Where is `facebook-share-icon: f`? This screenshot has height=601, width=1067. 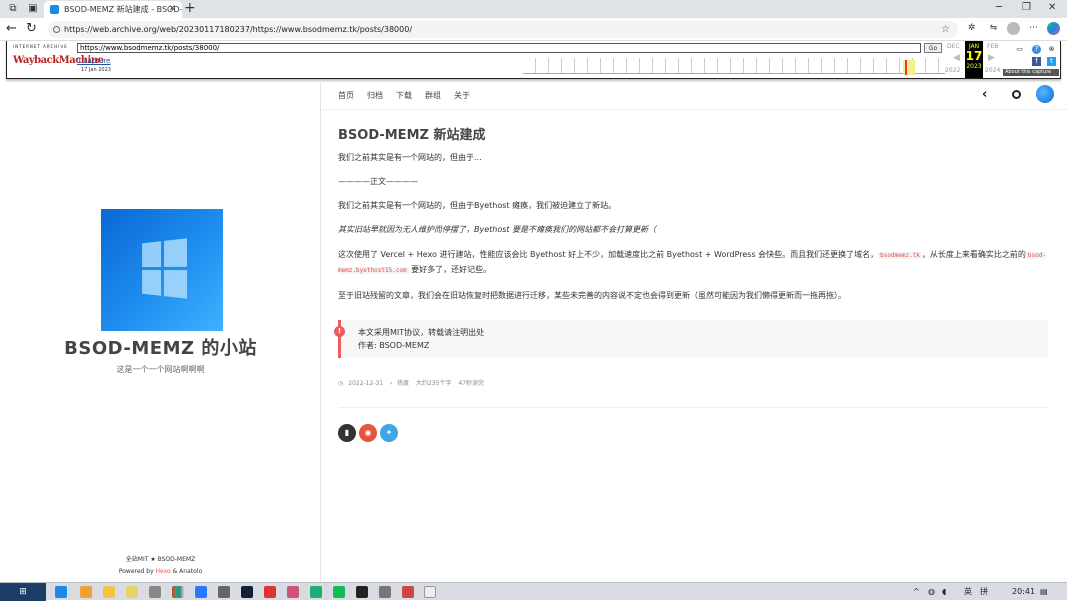
facebook-share-icon: f is located at coordinates (1036, 61).